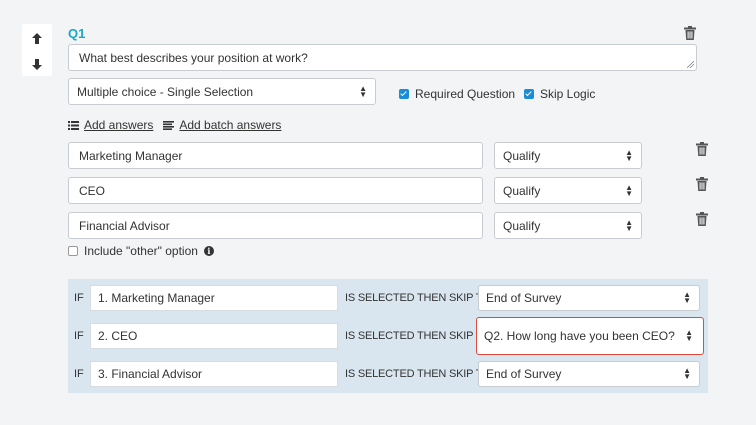 The height and width of the screenshot is (425, 756). Describe the element at coordinates (156, 298) in the screenshot. I see `skip-answer-text: 1. Marketing Manager` at that location.